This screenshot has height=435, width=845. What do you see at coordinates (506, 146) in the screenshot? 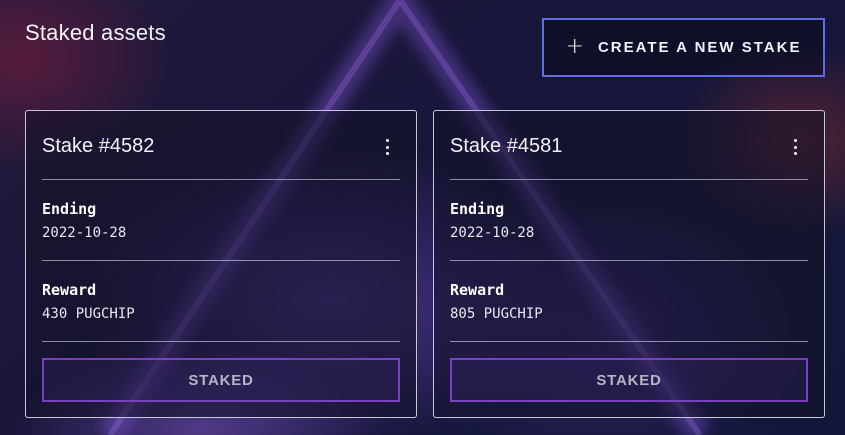
I see `stake-title: Stake #4581` at bounding box center [506, 146].